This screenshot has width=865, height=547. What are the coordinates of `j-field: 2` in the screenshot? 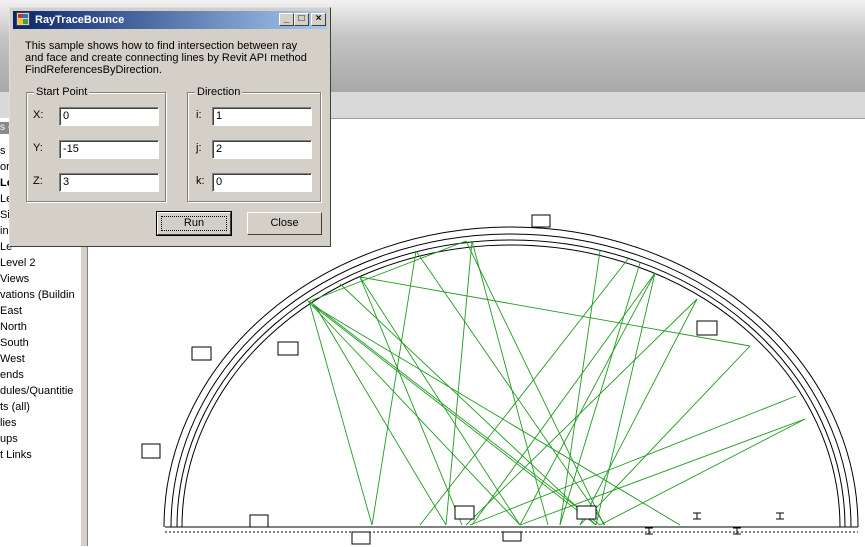 It's located at (262, 149).